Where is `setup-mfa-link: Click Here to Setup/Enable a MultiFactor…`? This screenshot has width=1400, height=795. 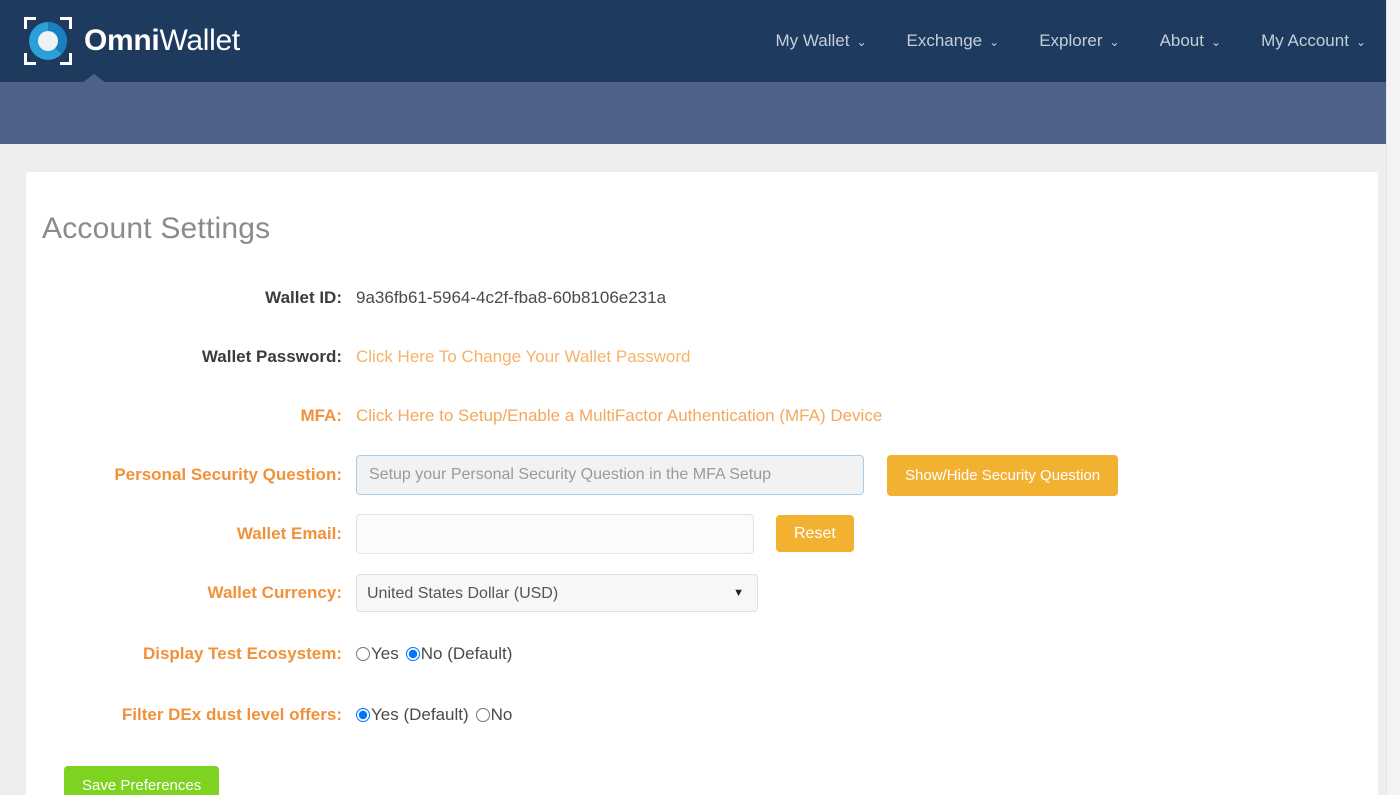
setup-mfa-link: Click Here to Setup/Enable a MultiFactor… is located at coordinates (619, 416).